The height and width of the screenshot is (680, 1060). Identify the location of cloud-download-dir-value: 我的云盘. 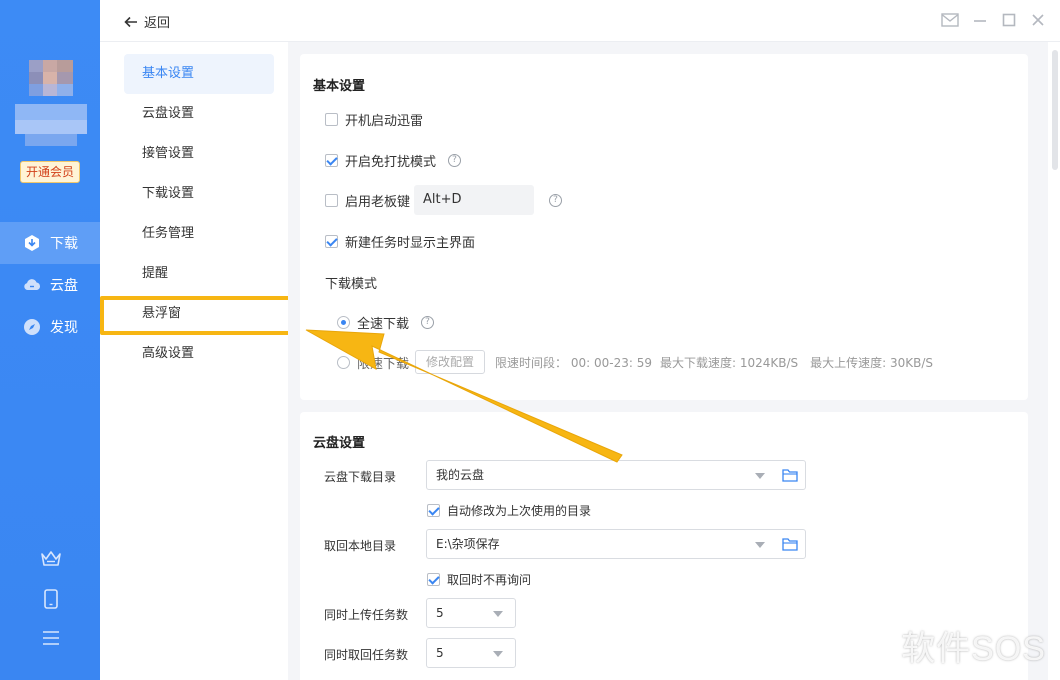
(460, 475).